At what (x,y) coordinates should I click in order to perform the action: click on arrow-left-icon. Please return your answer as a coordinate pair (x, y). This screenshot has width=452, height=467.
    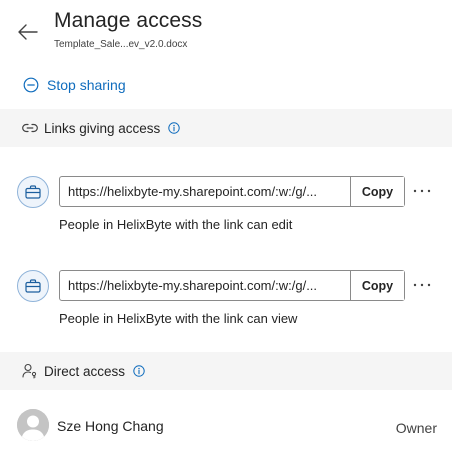
    Looking at the image, I should click on (28, 32).